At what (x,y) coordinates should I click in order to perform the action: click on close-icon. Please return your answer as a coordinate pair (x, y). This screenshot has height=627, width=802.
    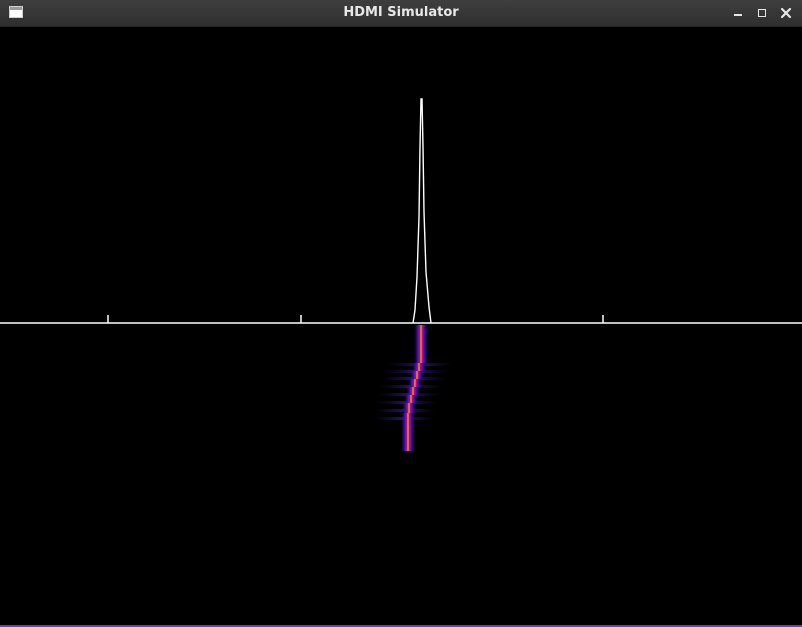
    Looking at the image, I should click on (786, 13).